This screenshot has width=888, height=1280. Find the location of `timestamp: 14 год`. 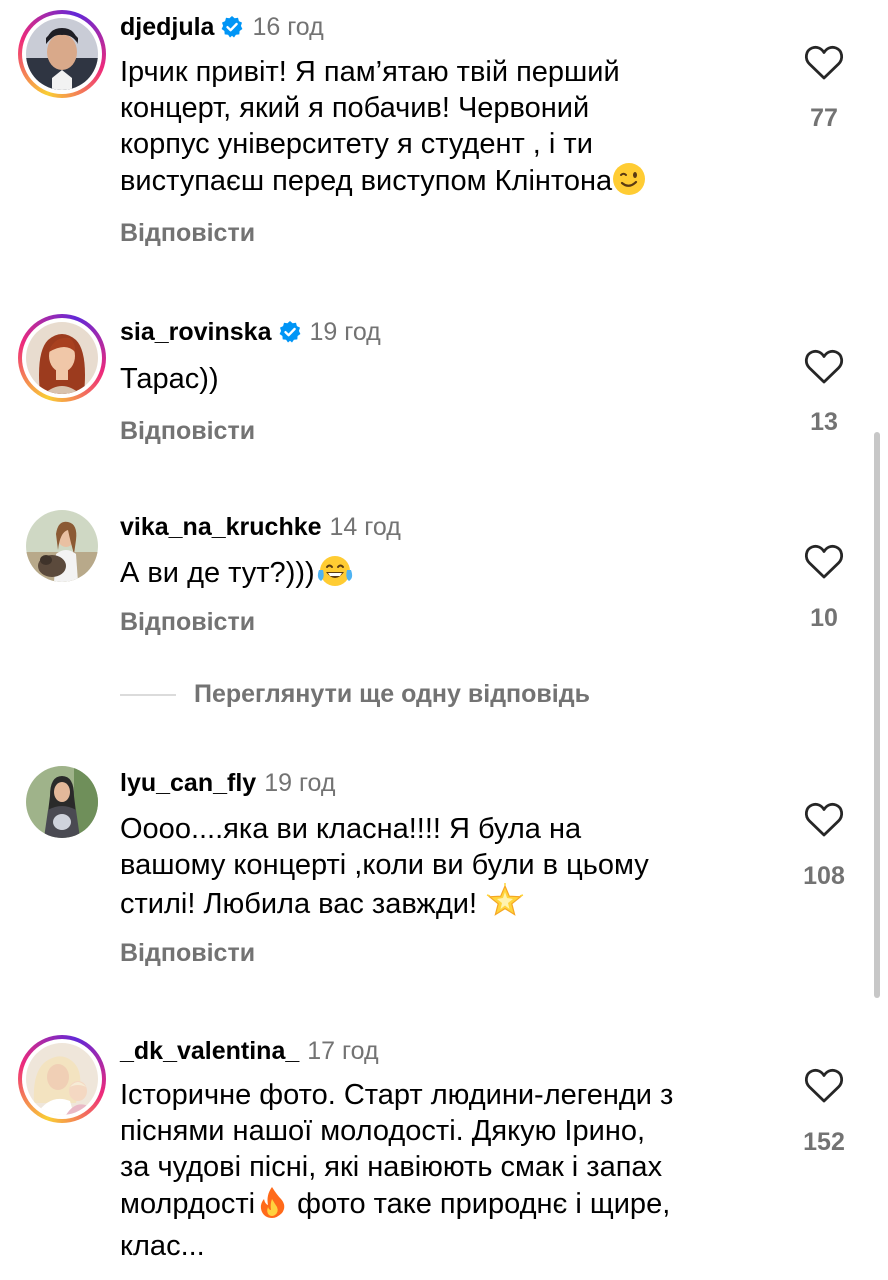

timestamp: 14 год is located at coordinates (365, 527).